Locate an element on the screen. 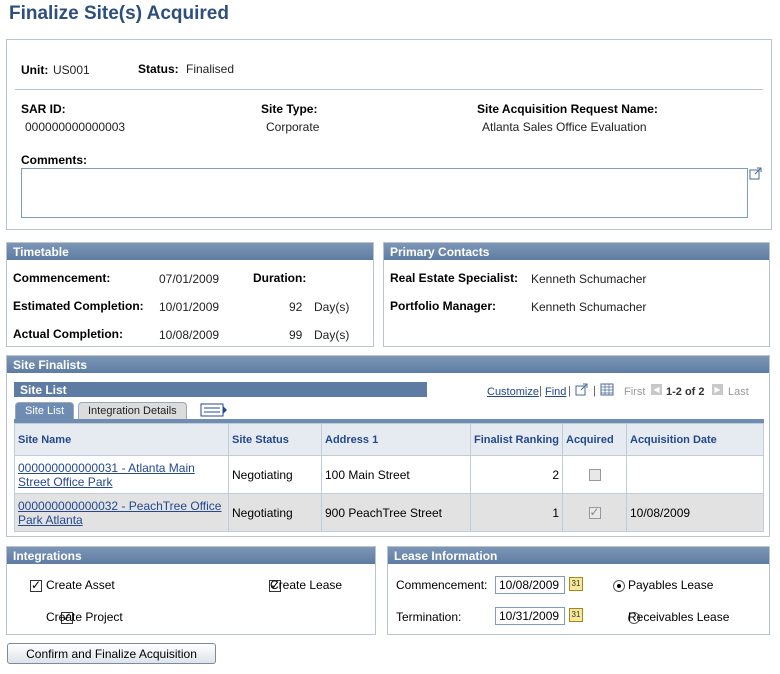 The width and height of the screenshot is (780, 674). payables-lease-label: Payables Lease is located at coordinates (671, 585).